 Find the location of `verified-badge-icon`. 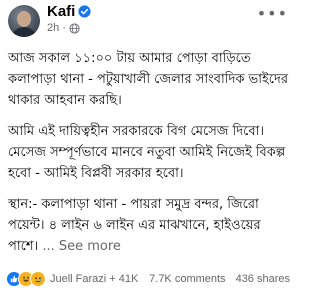

verified-badge-icon is located at coordinates (84, 11).